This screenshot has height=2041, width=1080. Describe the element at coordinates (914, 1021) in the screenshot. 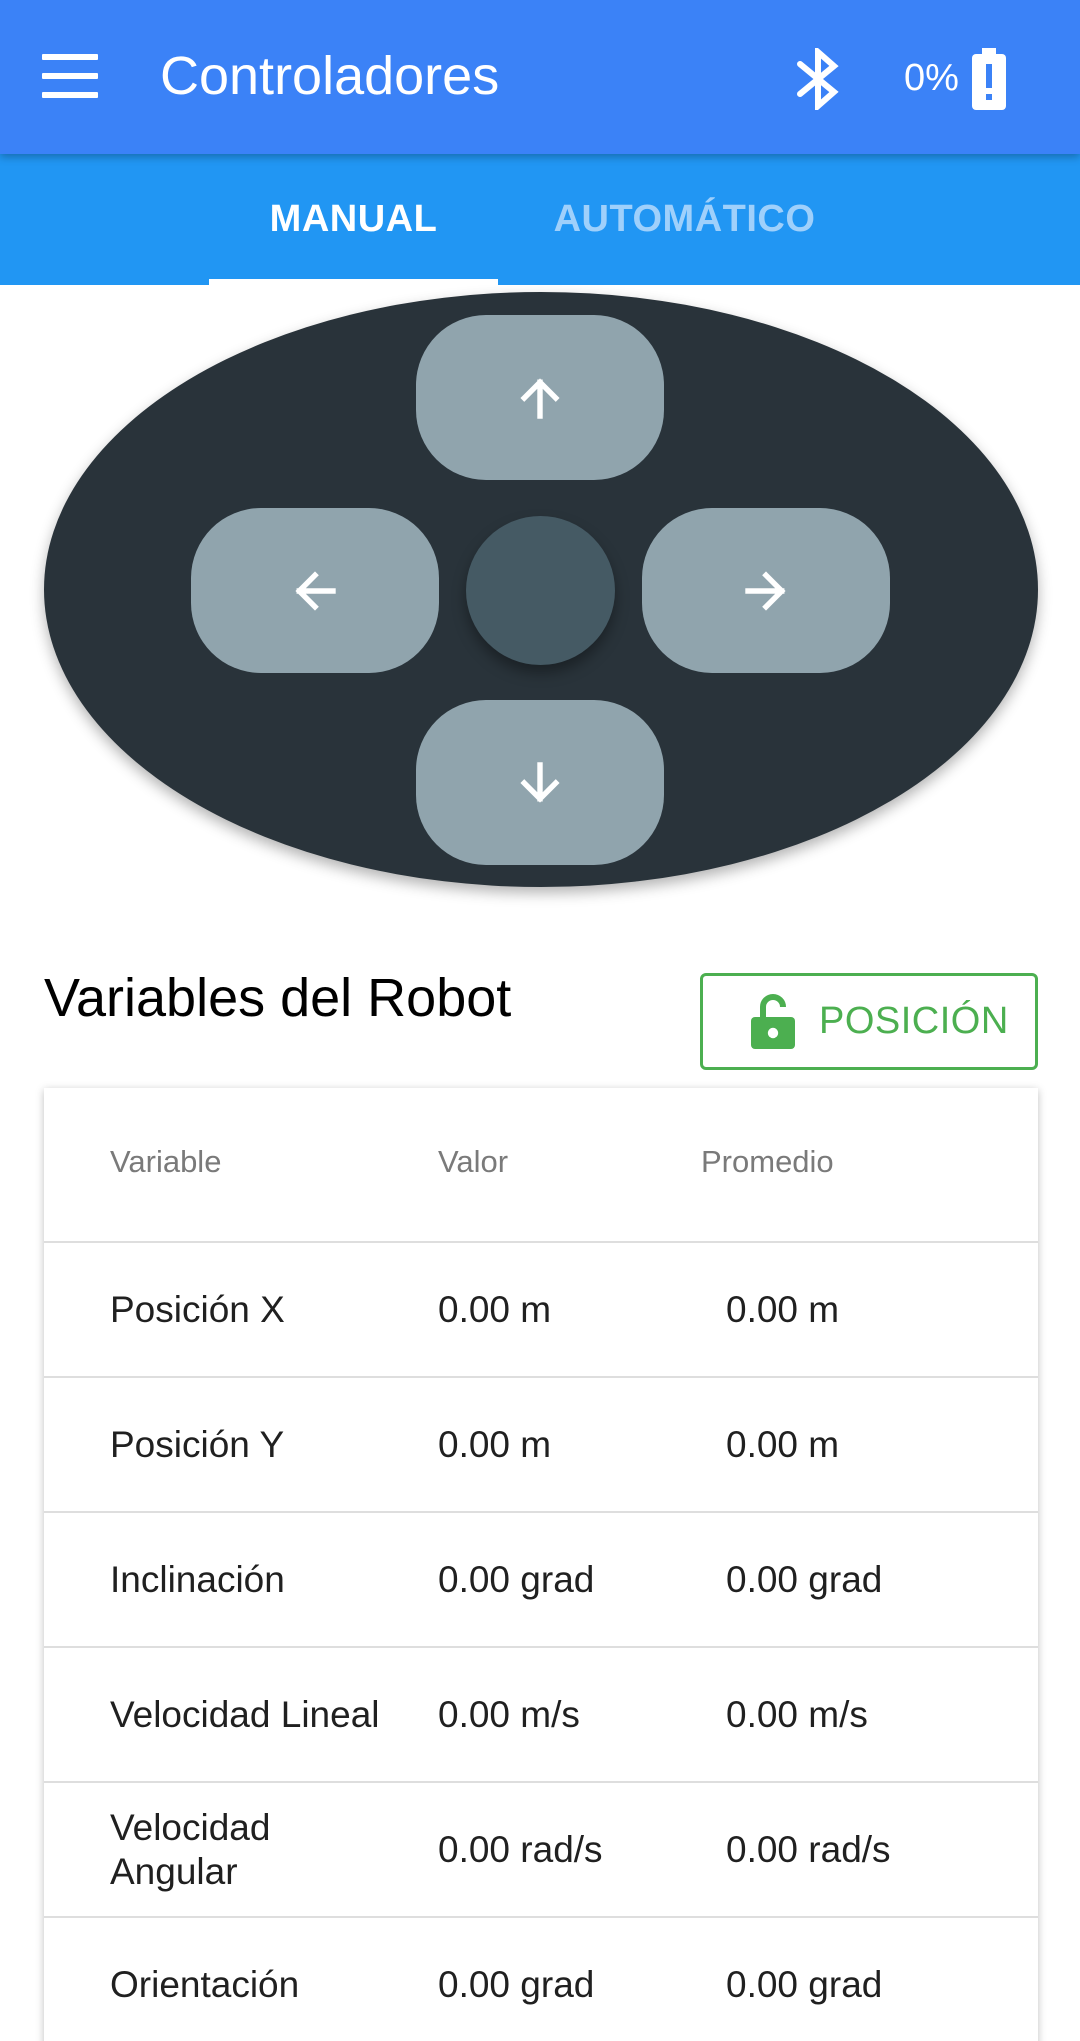

I see `position-button-label: POSICIÓN` at that location.